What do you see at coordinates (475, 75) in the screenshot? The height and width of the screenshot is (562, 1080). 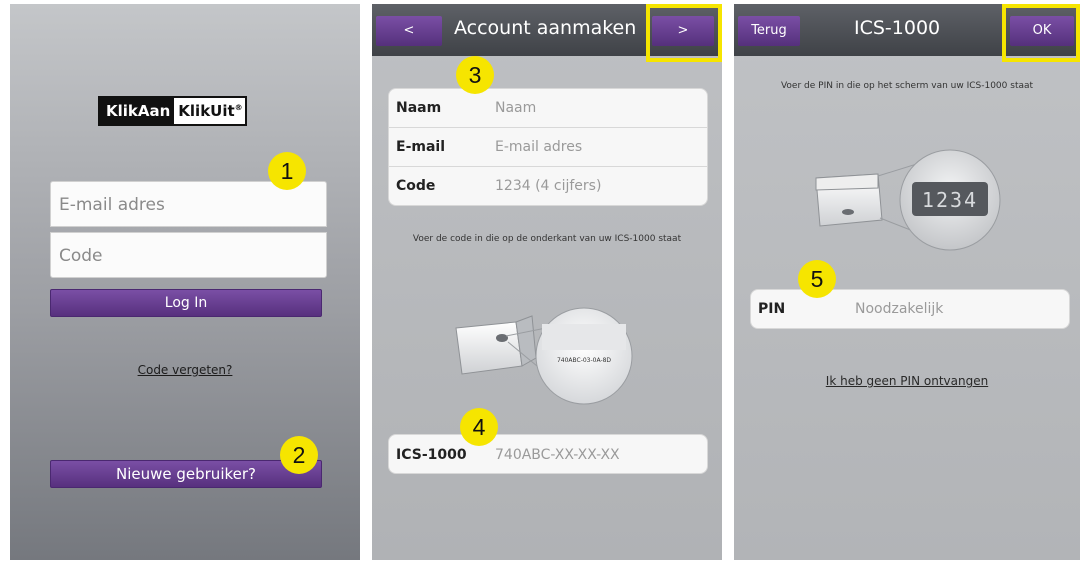 I see `step-badge-3: 3` at bounding box center [475, 75].